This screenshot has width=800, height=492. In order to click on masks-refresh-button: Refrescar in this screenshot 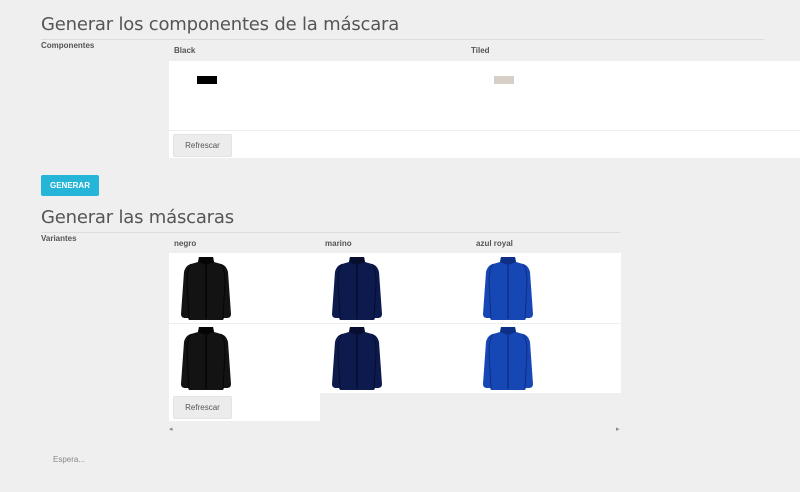, I will do `click(202, 407)`.